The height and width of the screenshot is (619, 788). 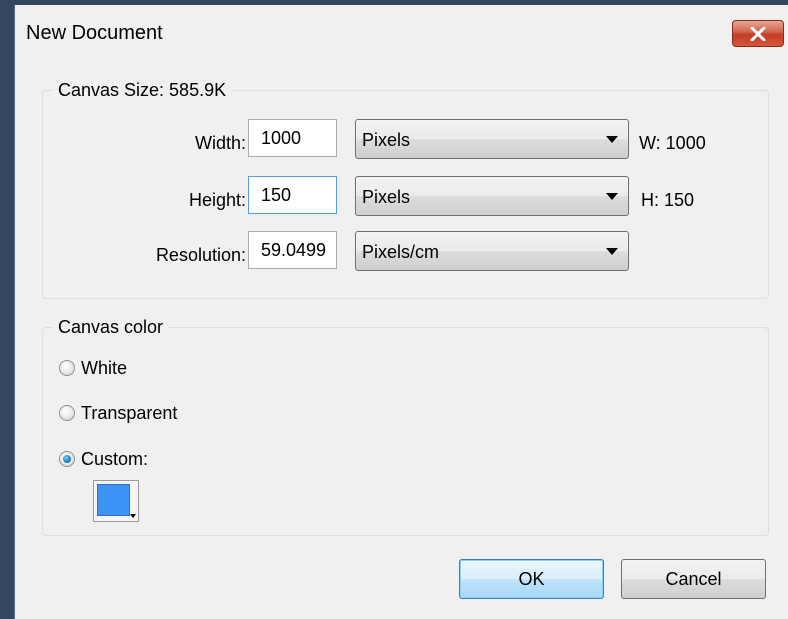 I want to click on close-button, so click(x=758, y=33).